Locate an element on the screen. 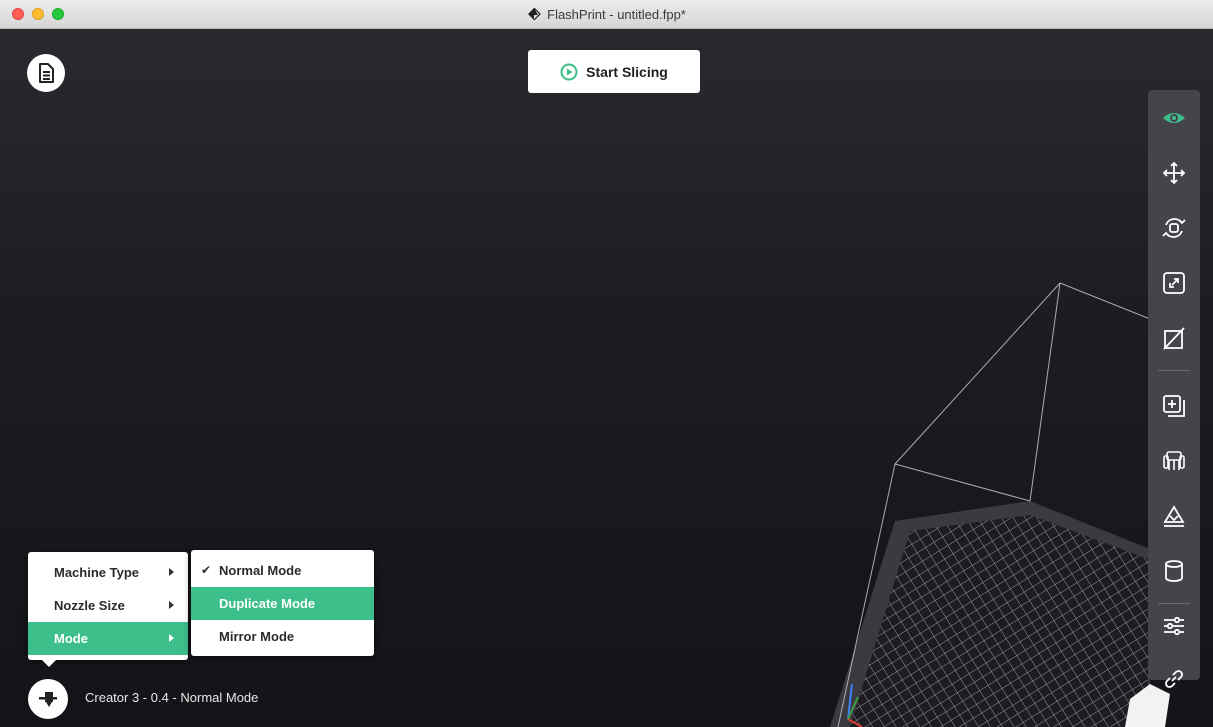 This screenshot has height=727, width=1213. scale-icon is located at coordinates (1174, 283).